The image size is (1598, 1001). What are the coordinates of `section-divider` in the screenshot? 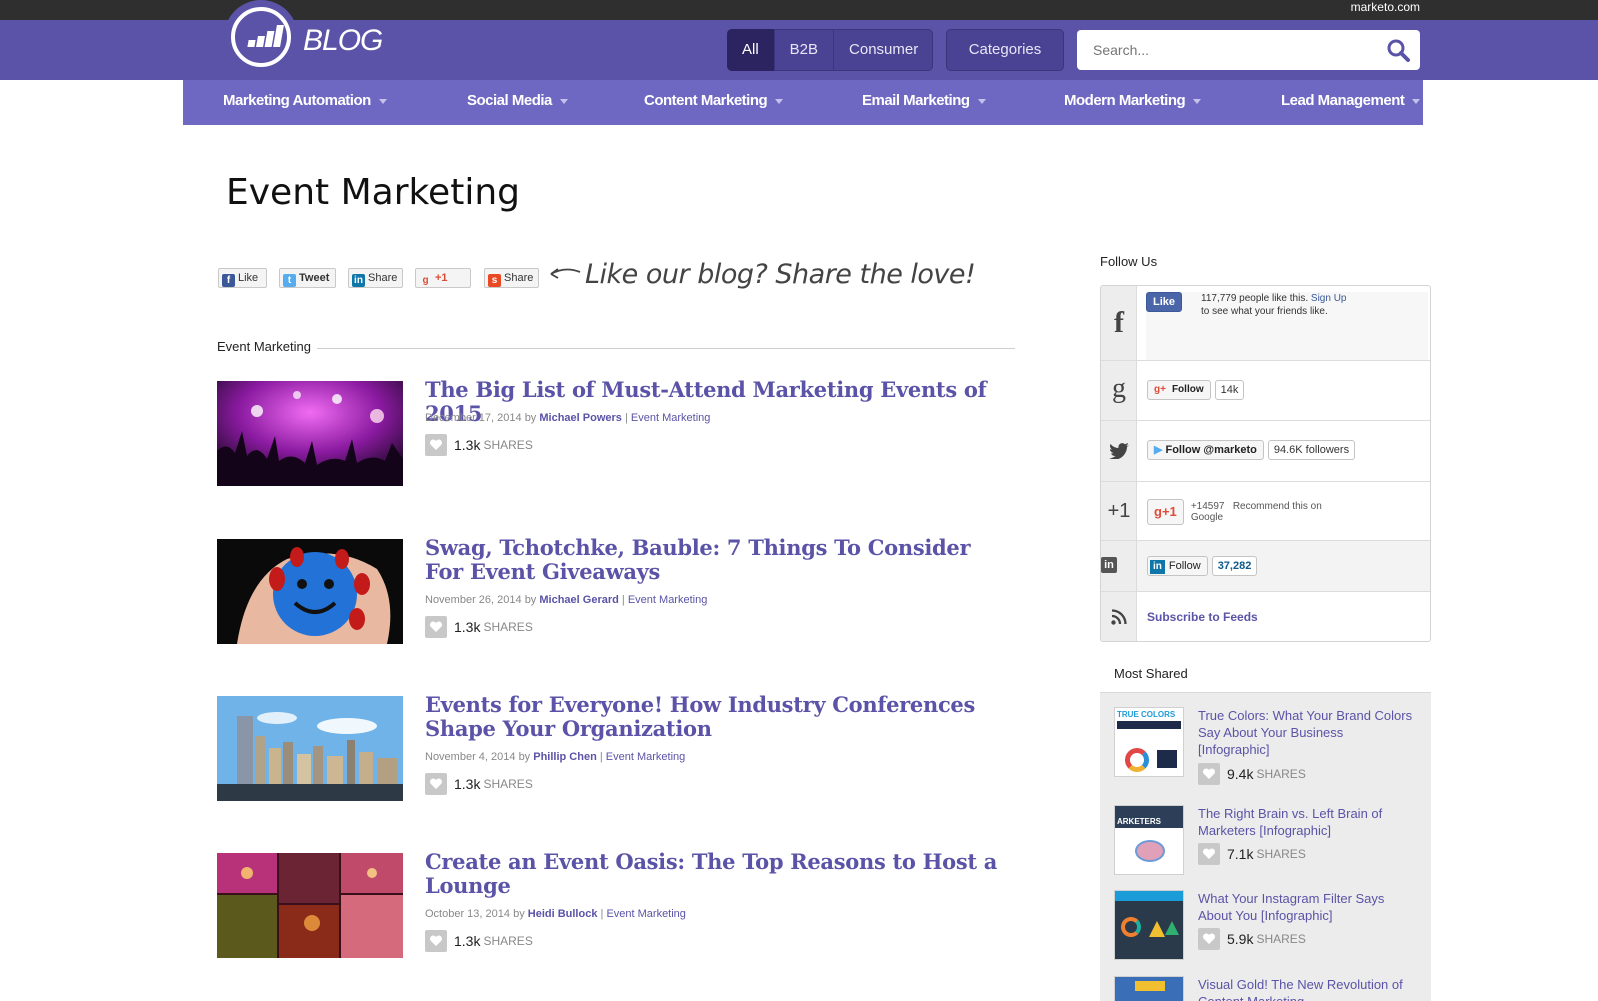 It's located at (662, 348).